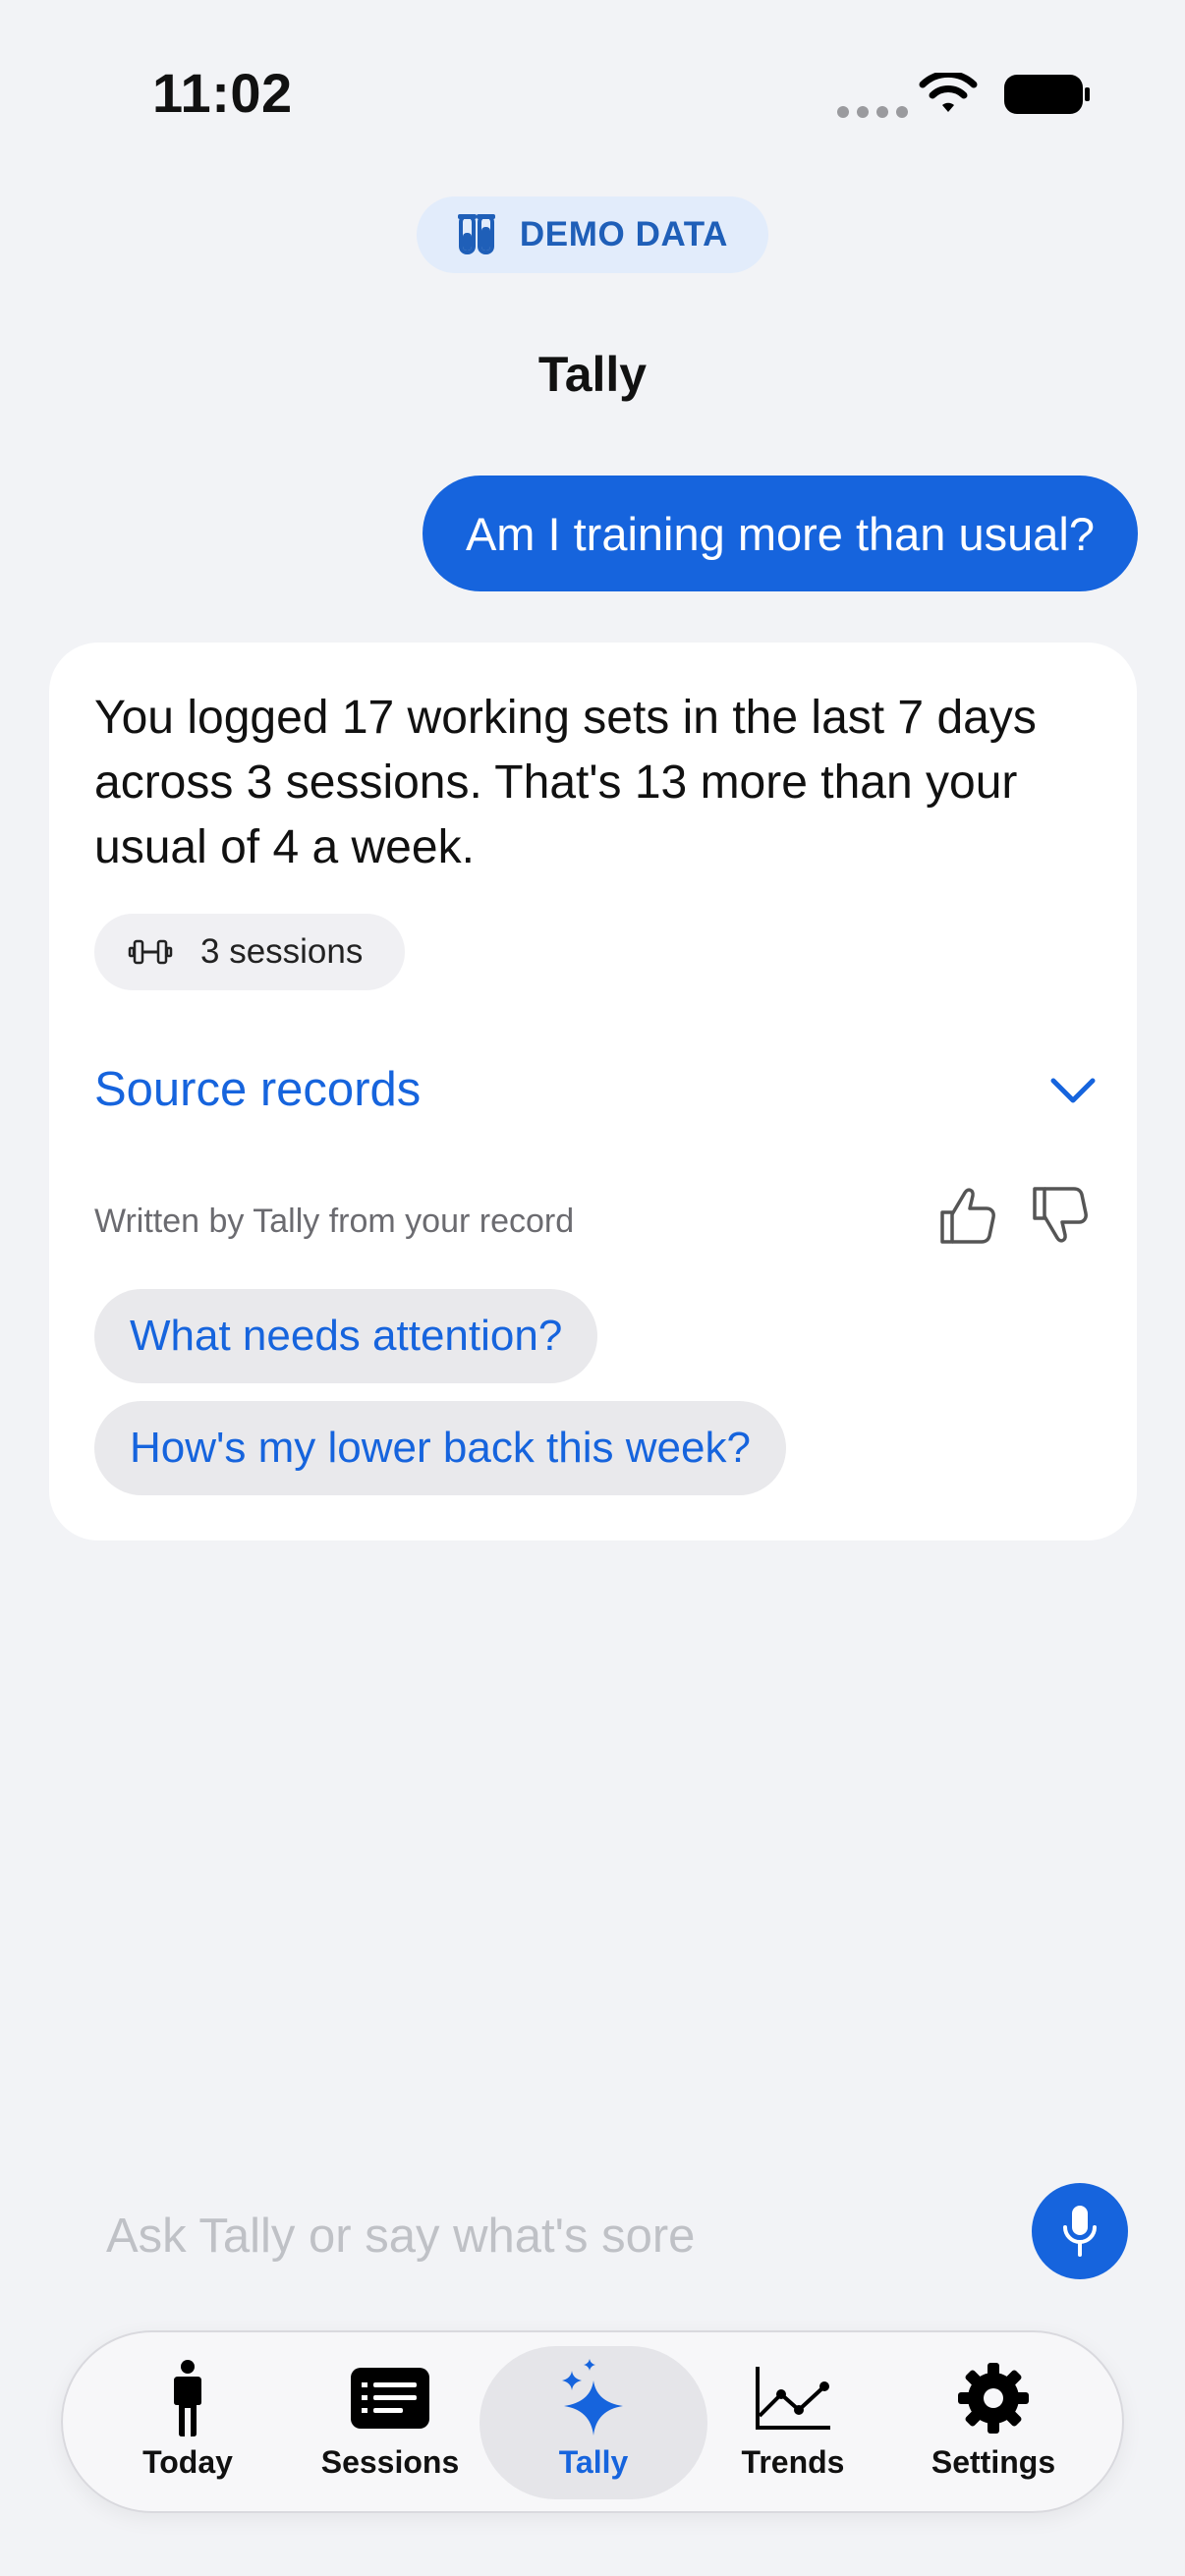 The image size is (1185, 2576). What do you see at coordinates (282, 951) in the screenshot?
I see `sessions-chip-label: 3 sessions` at bounding box center [282, 951].